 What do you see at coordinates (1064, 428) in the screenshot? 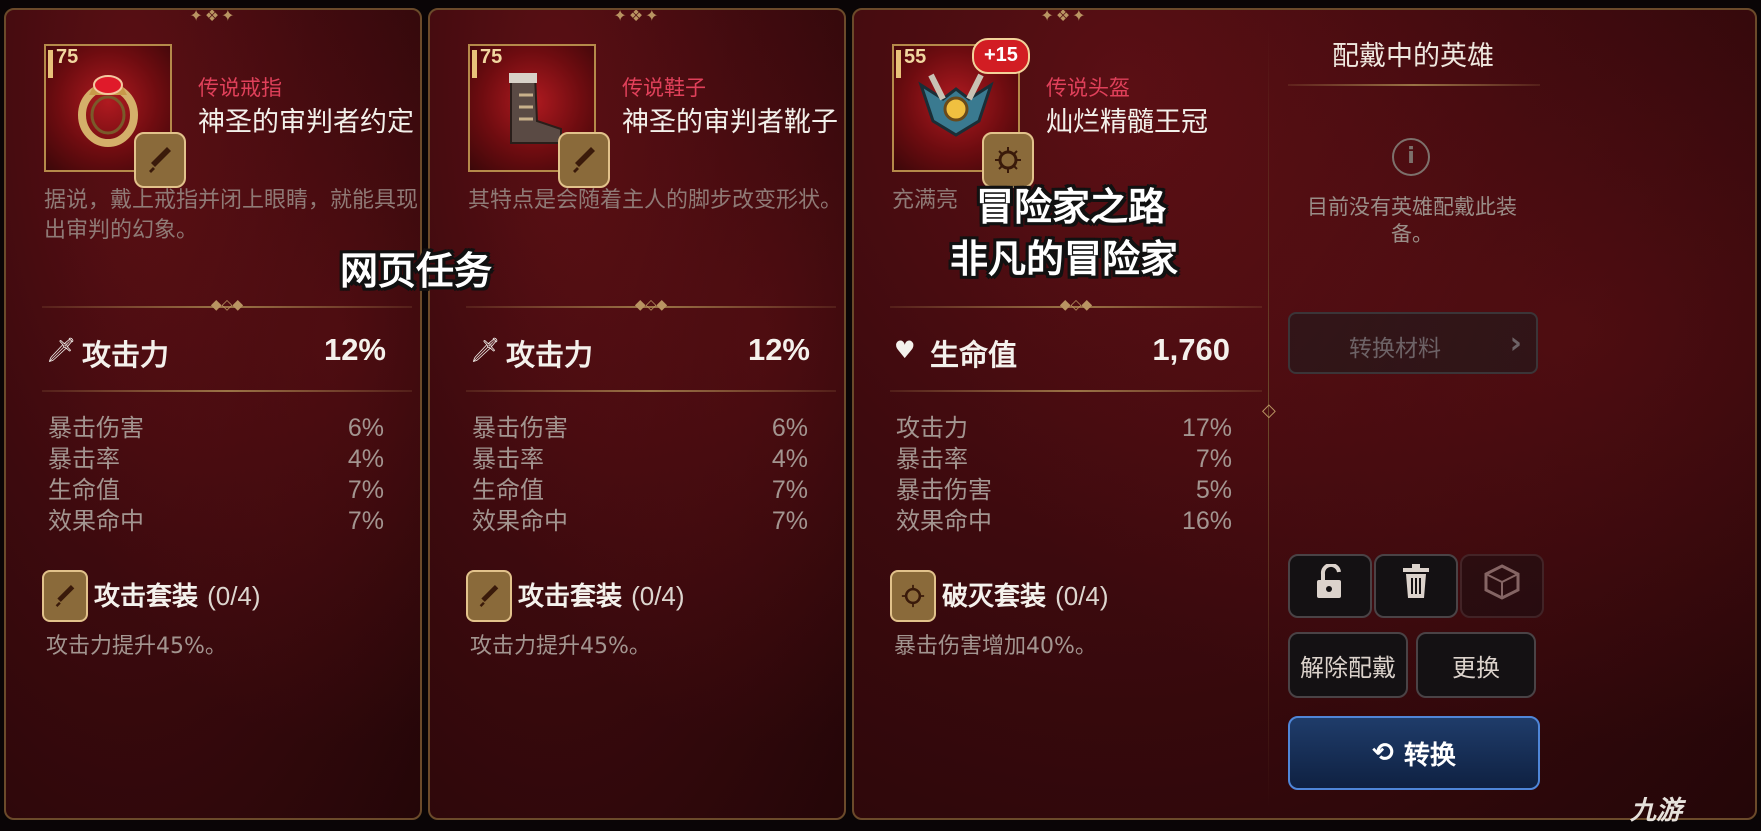
I see `sub-stat-row: 攻击力 17%` at bounding box center [1064, 428].